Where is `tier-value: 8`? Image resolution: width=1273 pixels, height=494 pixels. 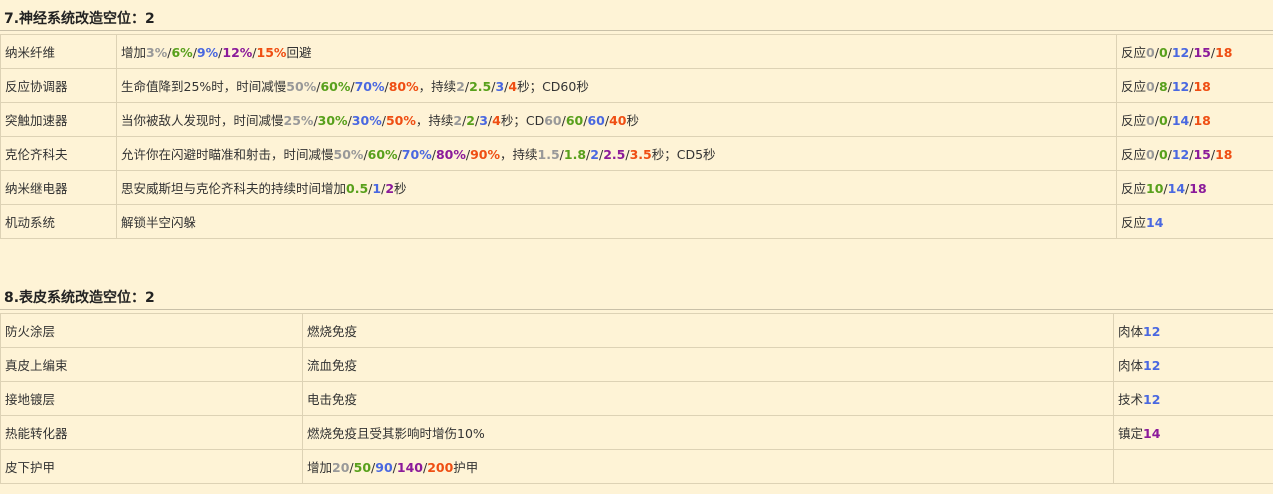
tier-value: 8 is located at coordinates (1163, 86).